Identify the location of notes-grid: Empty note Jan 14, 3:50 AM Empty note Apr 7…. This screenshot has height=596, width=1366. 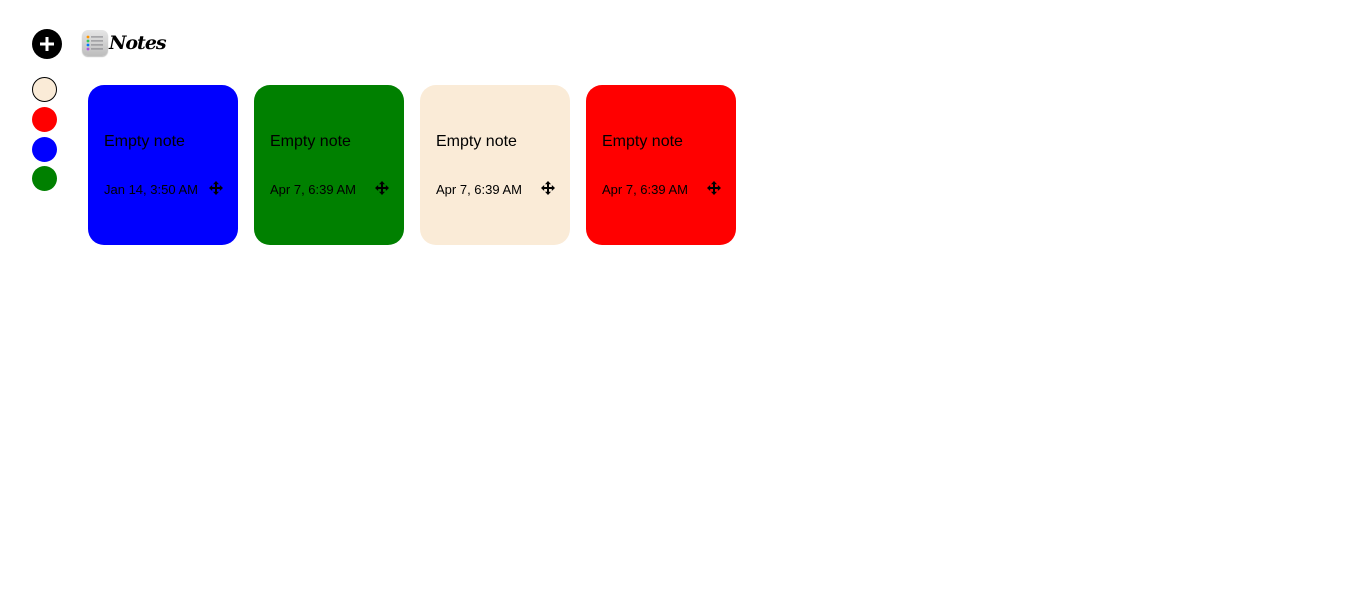
(412, 165).